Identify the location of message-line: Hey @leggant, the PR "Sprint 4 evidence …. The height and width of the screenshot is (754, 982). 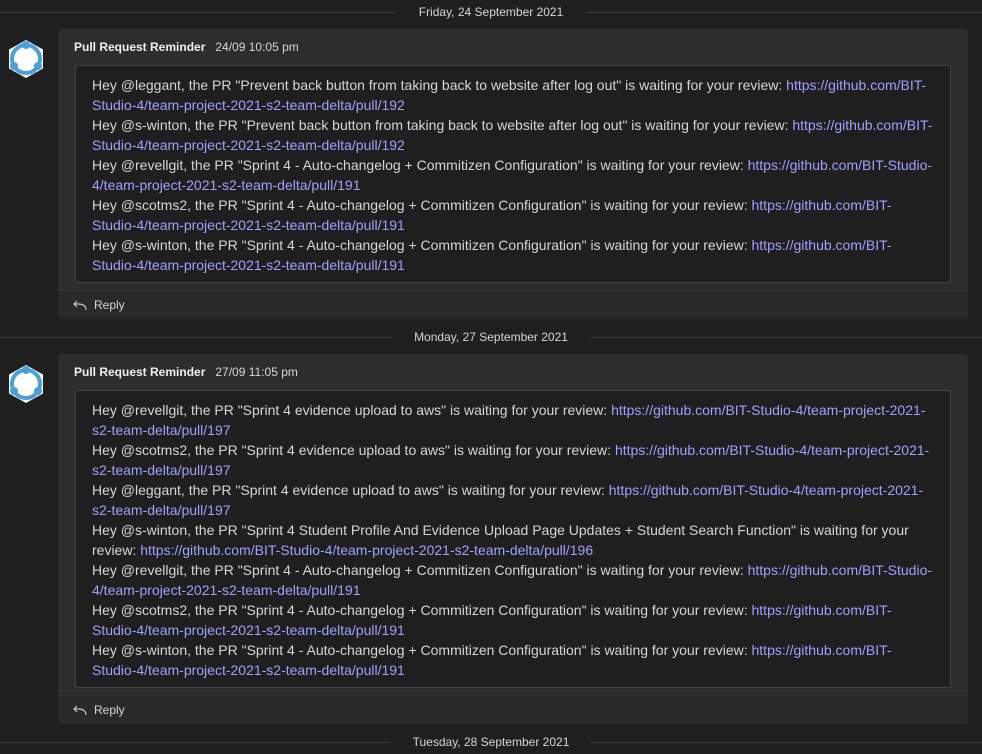
(513, 500).